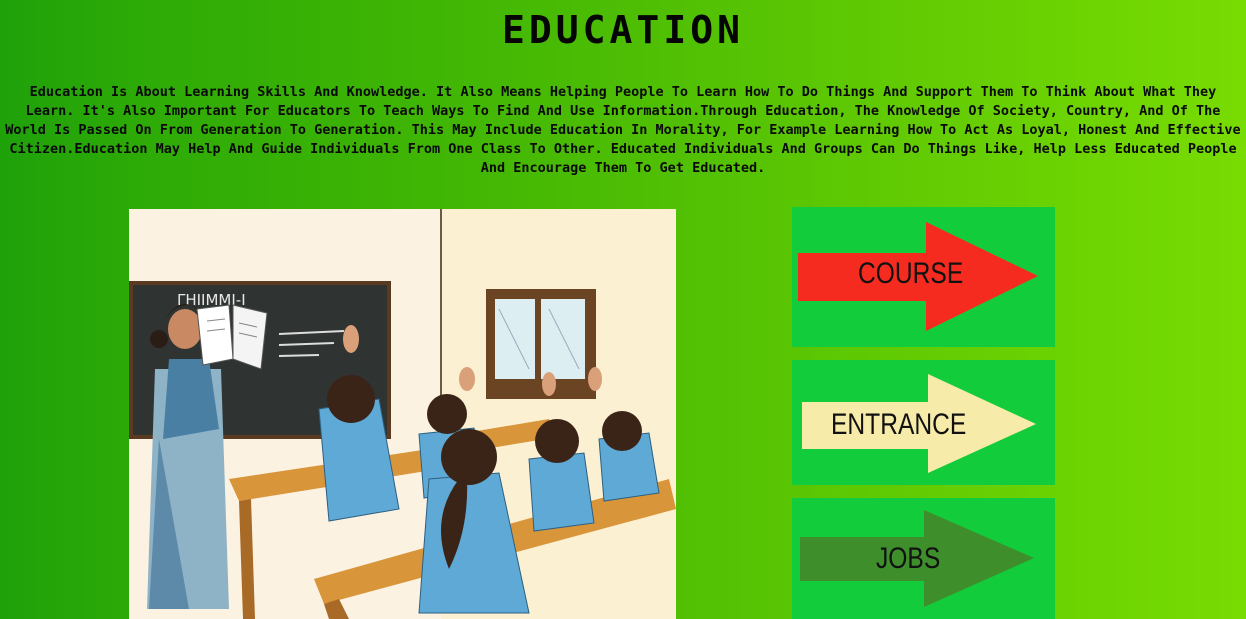 The height and width of the screenshot is (619, 1246). I want to click on entrance-button: ENTRANCE, so click(923, 422).